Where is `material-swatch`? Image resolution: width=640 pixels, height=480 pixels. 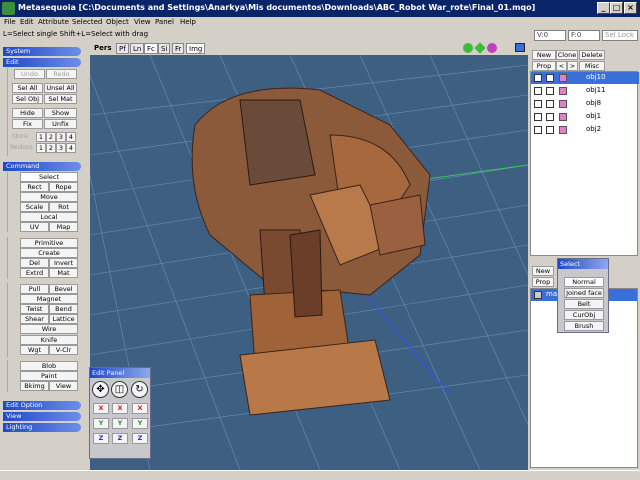 material-swatch is located at coordinates (538, 295).